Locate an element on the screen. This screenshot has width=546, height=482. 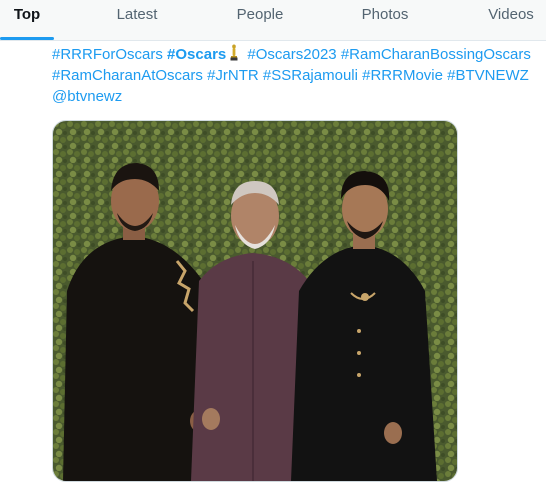
hashtag-link: #JrNTR is located at coordinates (233, 75).